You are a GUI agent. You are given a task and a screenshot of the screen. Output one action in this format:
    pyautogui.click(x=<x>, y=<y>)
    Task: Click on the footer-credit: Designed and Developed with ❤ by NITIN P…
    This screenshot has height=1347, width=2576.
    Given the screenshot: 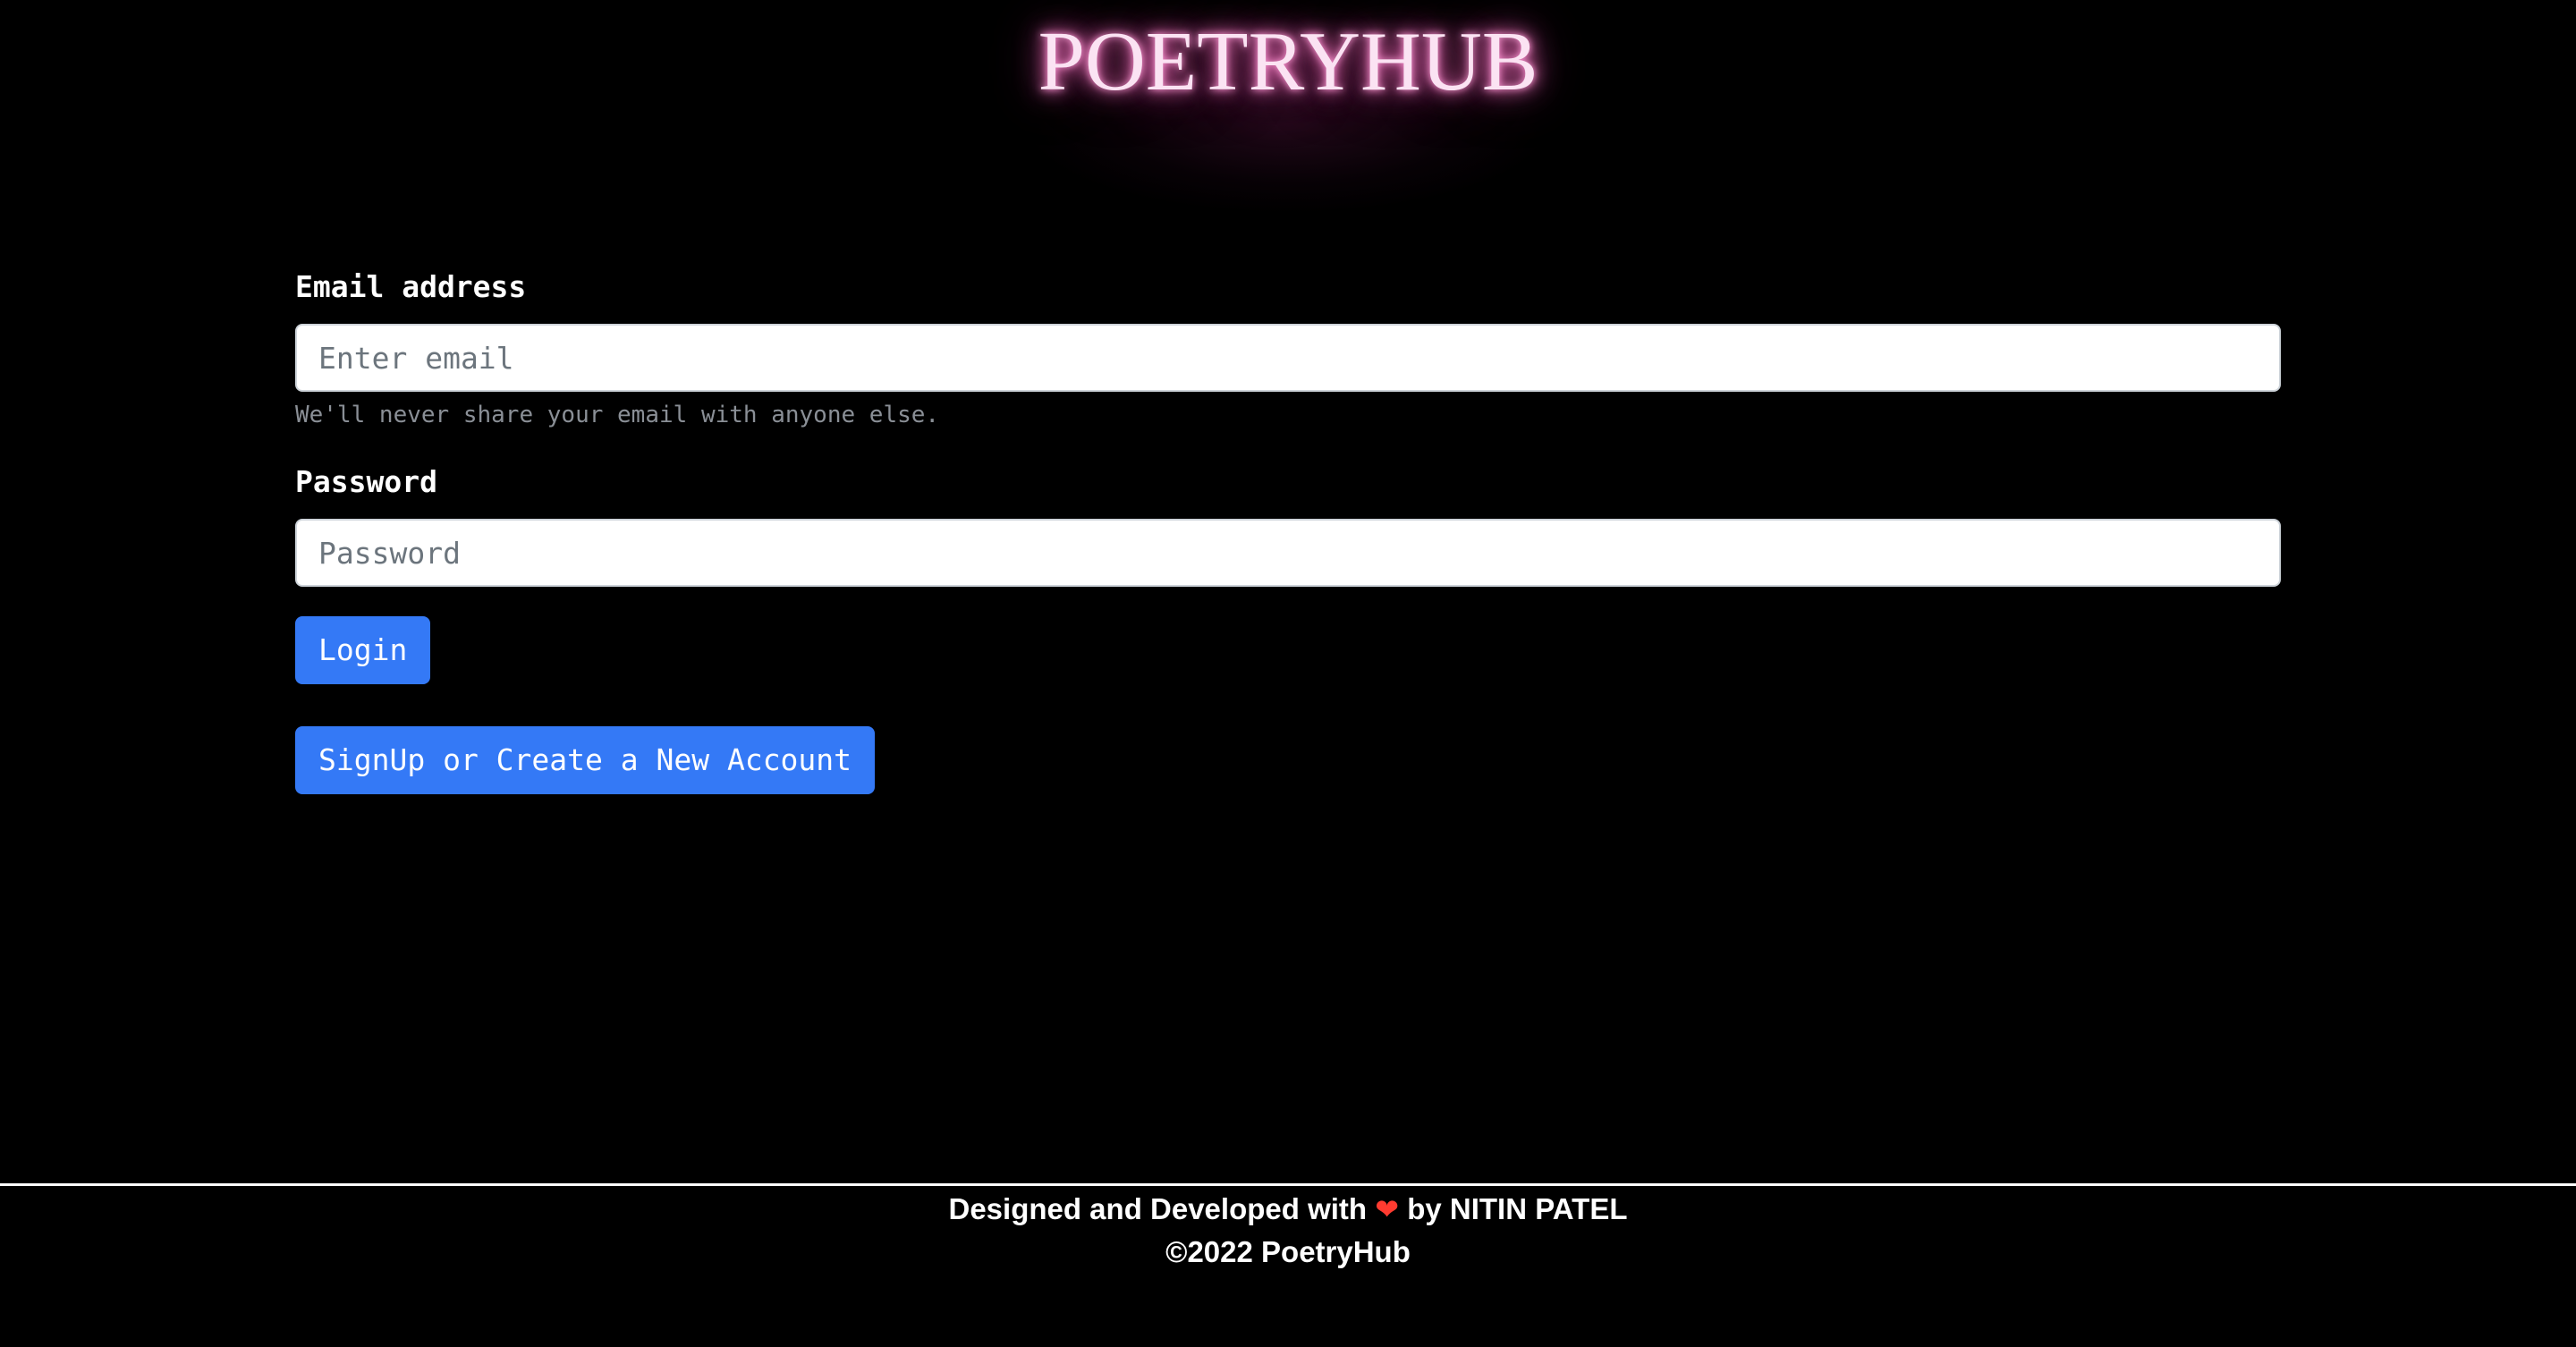 What is the action you would take?
    pyautogui.click(x=1288, y=1209)
    